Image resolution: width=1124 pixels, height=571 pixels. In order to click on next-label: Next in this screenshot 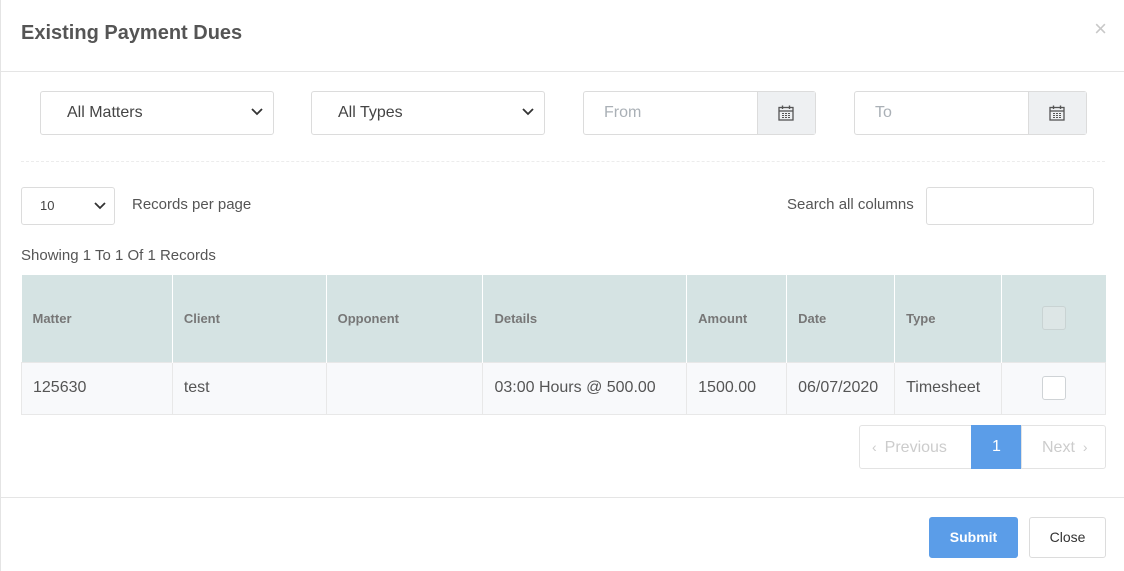, I will do `click(1058, 447)`.